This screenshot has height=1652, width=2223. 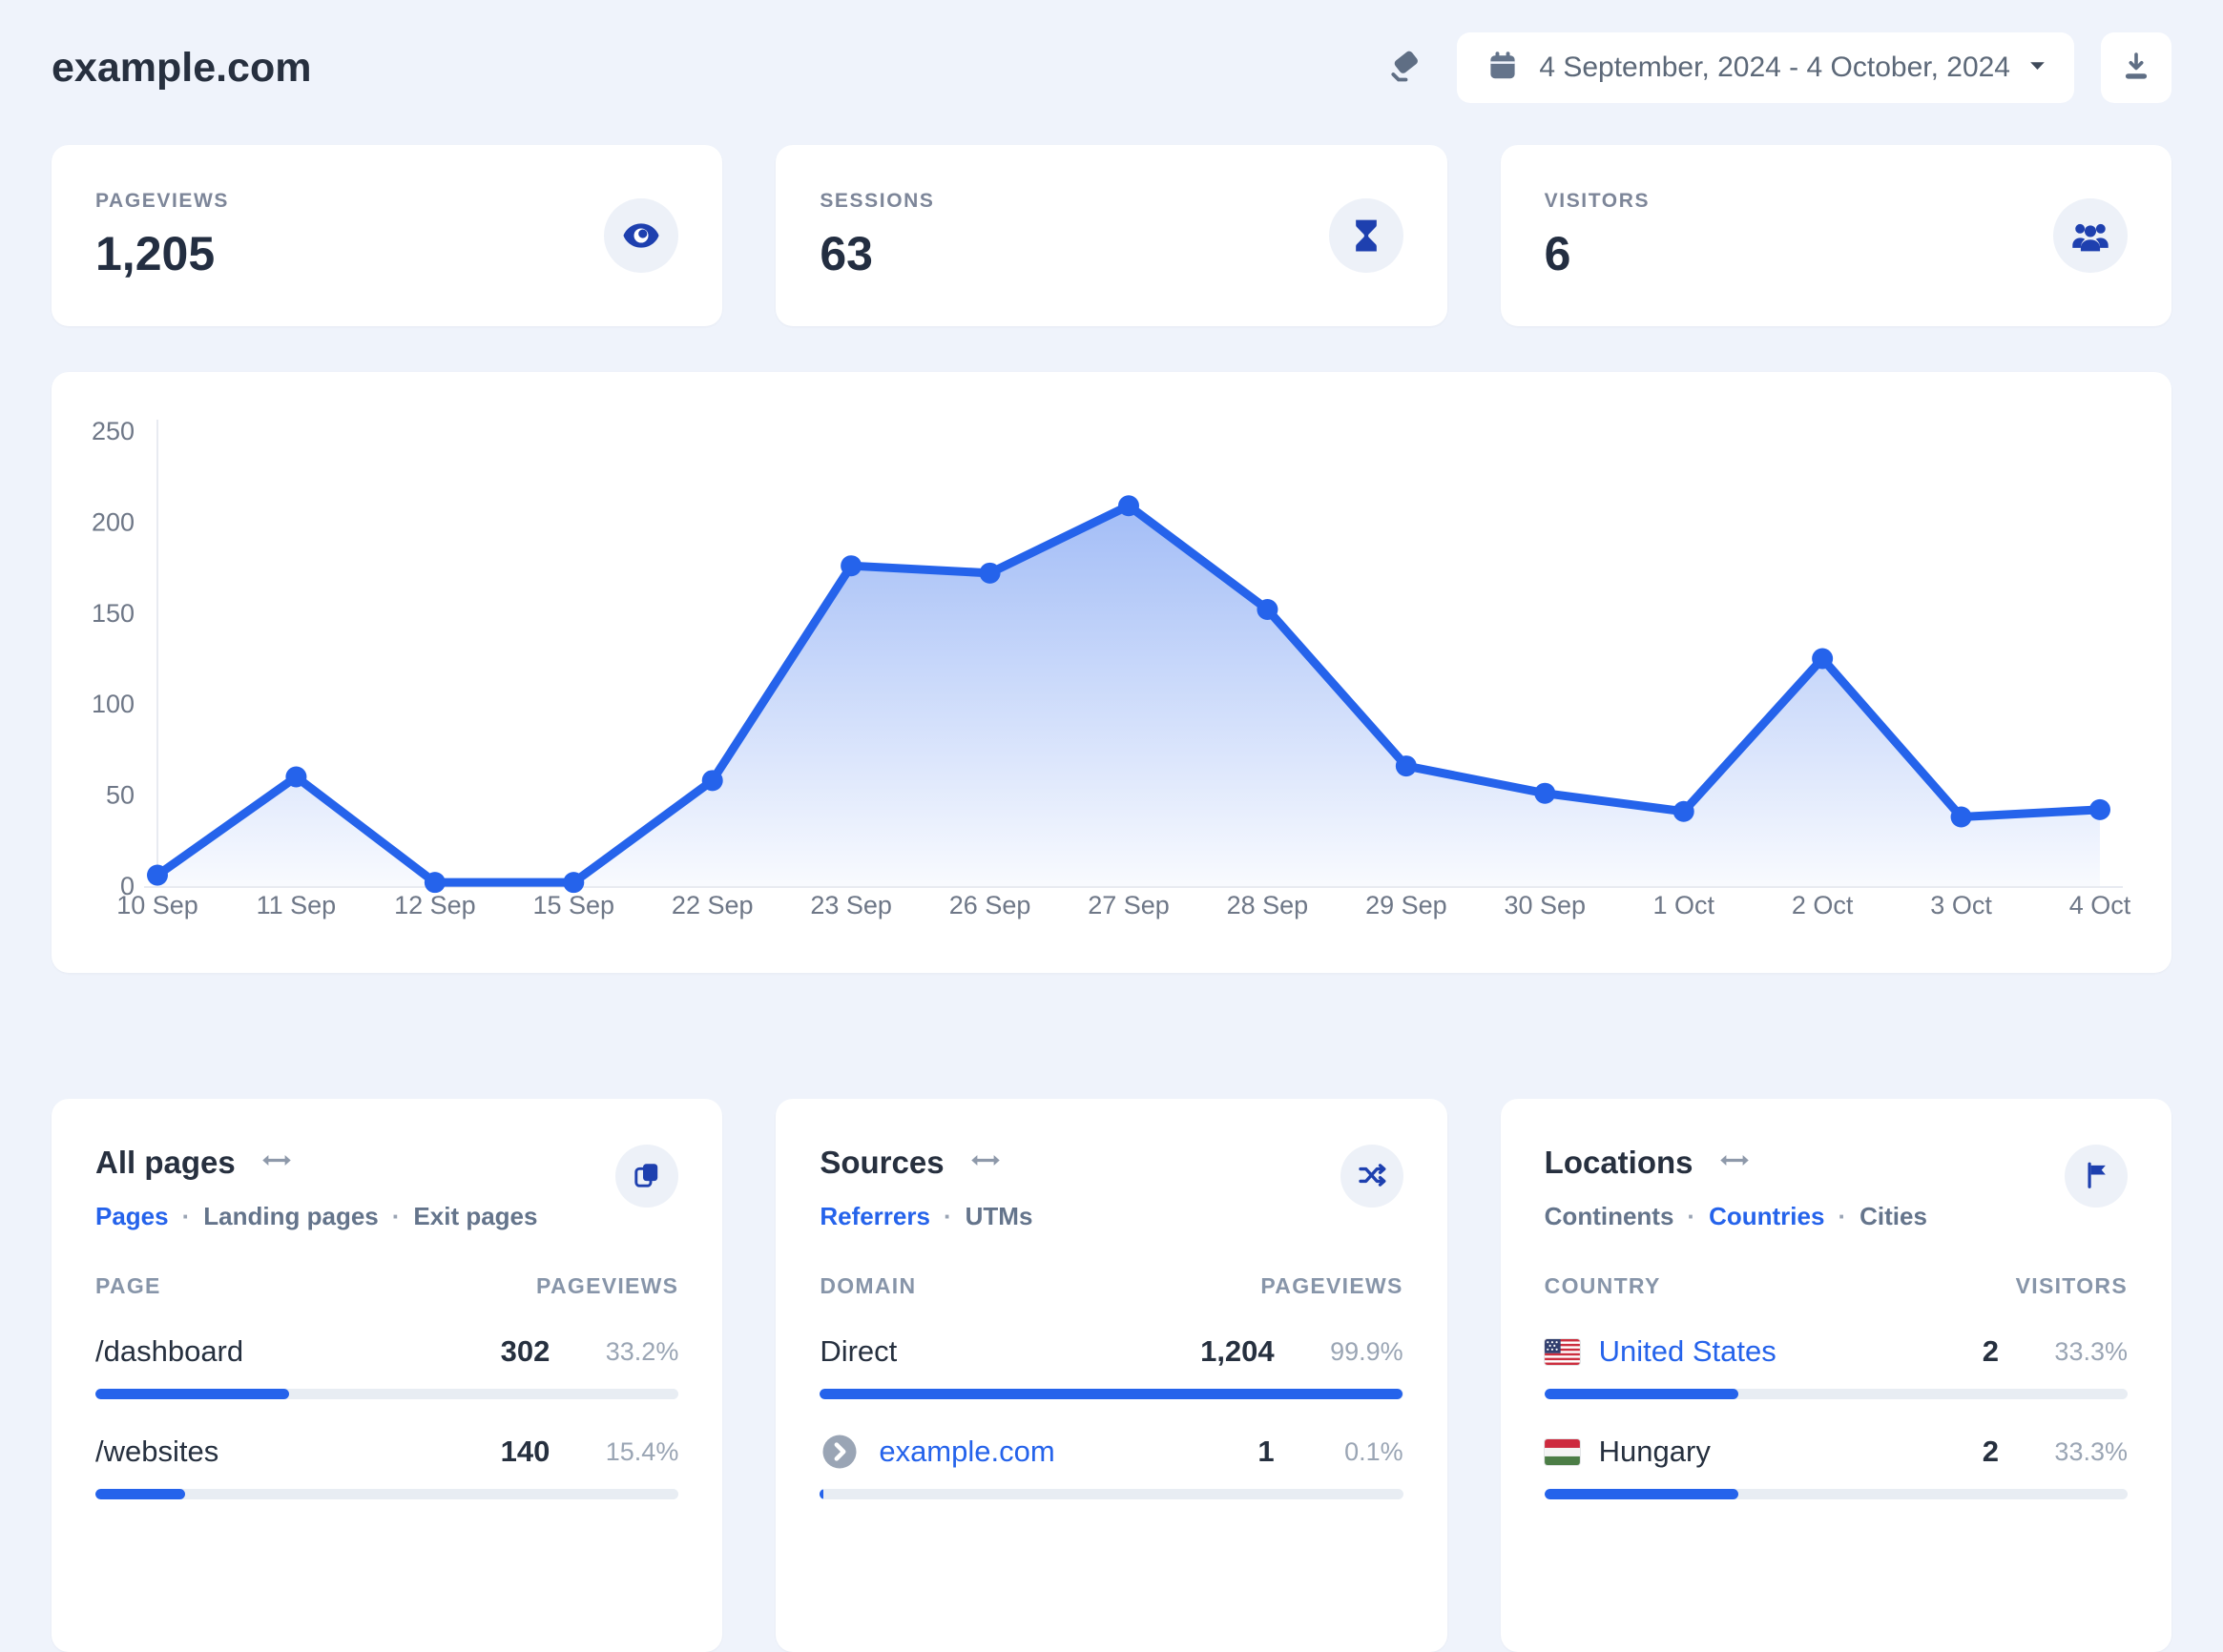 I want to click on row-value: 1,204, so click(x=1237, y=1351).